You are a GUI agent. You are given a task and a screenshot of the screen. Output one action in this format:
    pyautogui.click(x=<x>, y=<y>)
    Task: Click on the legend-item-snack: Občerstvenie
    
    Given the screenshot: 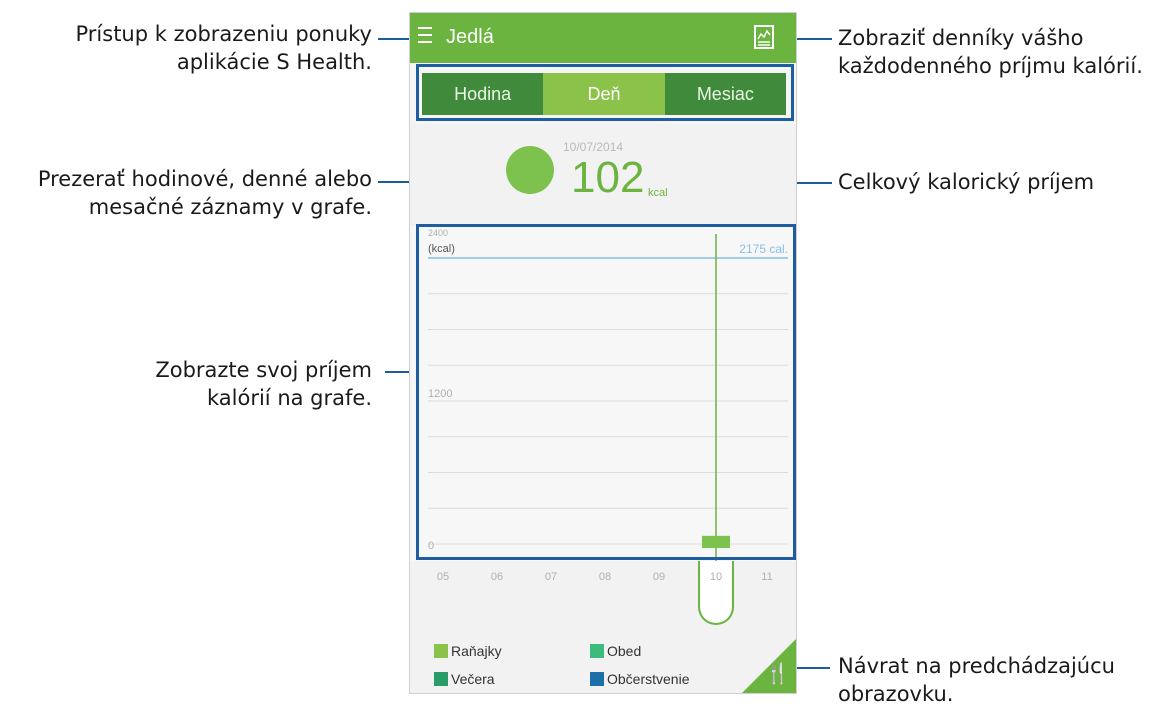 What is the action you would take?
    pyautogui.click(x=639, y=679)
    